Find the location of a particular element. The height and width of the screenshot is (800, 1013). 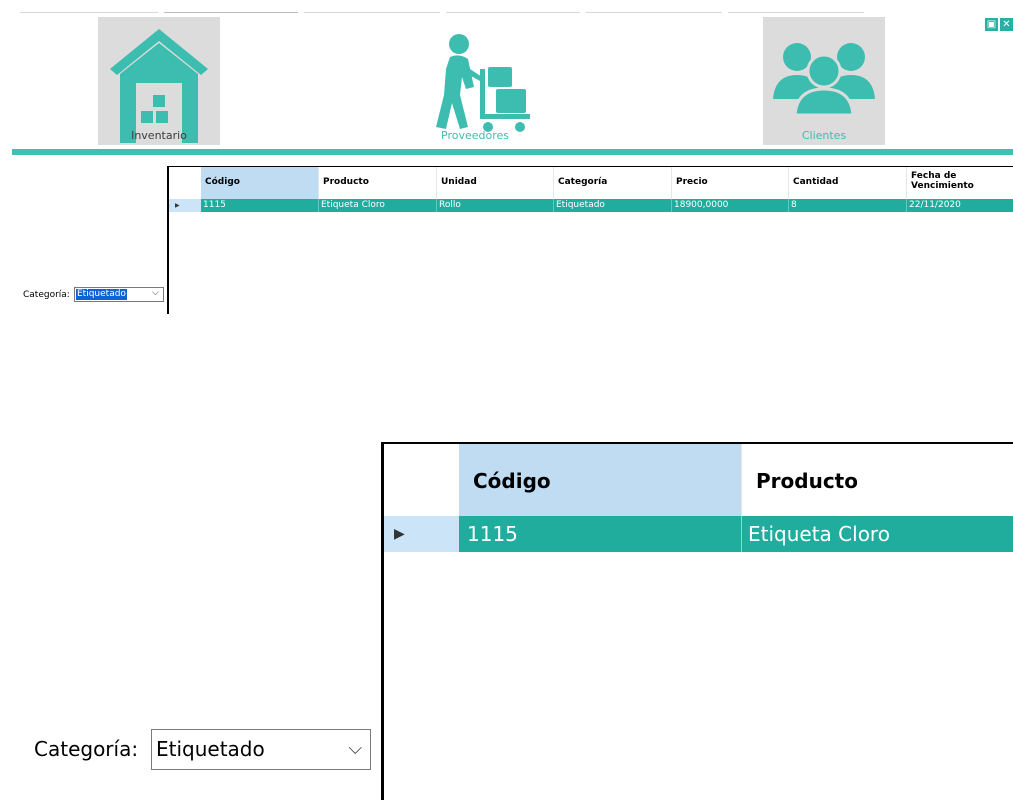

nav-proveedores-button: Proveedores is located at coordinates (475, 81).